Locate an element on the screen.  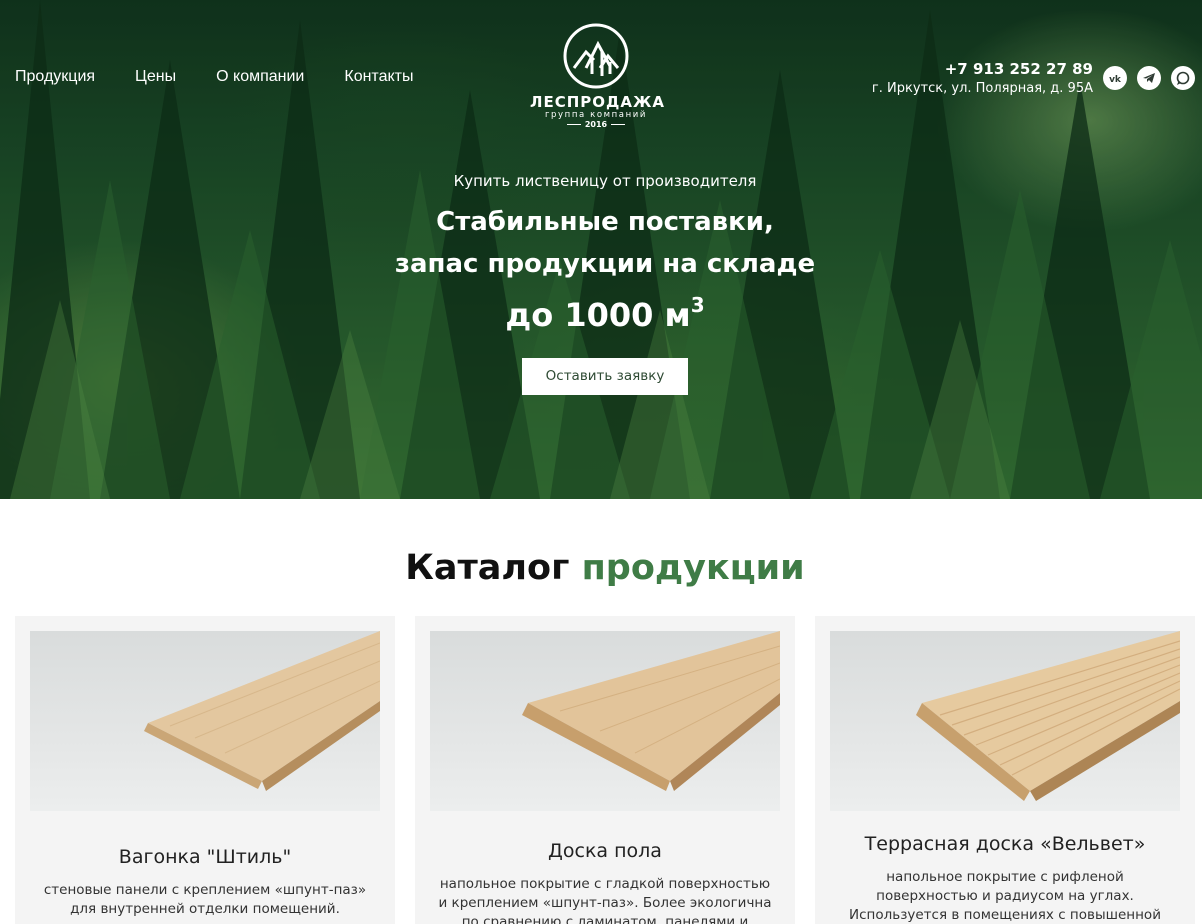
address-text: г. Иркутск, ул. Полярная, д. 95А is located at coordinates (982, 88).